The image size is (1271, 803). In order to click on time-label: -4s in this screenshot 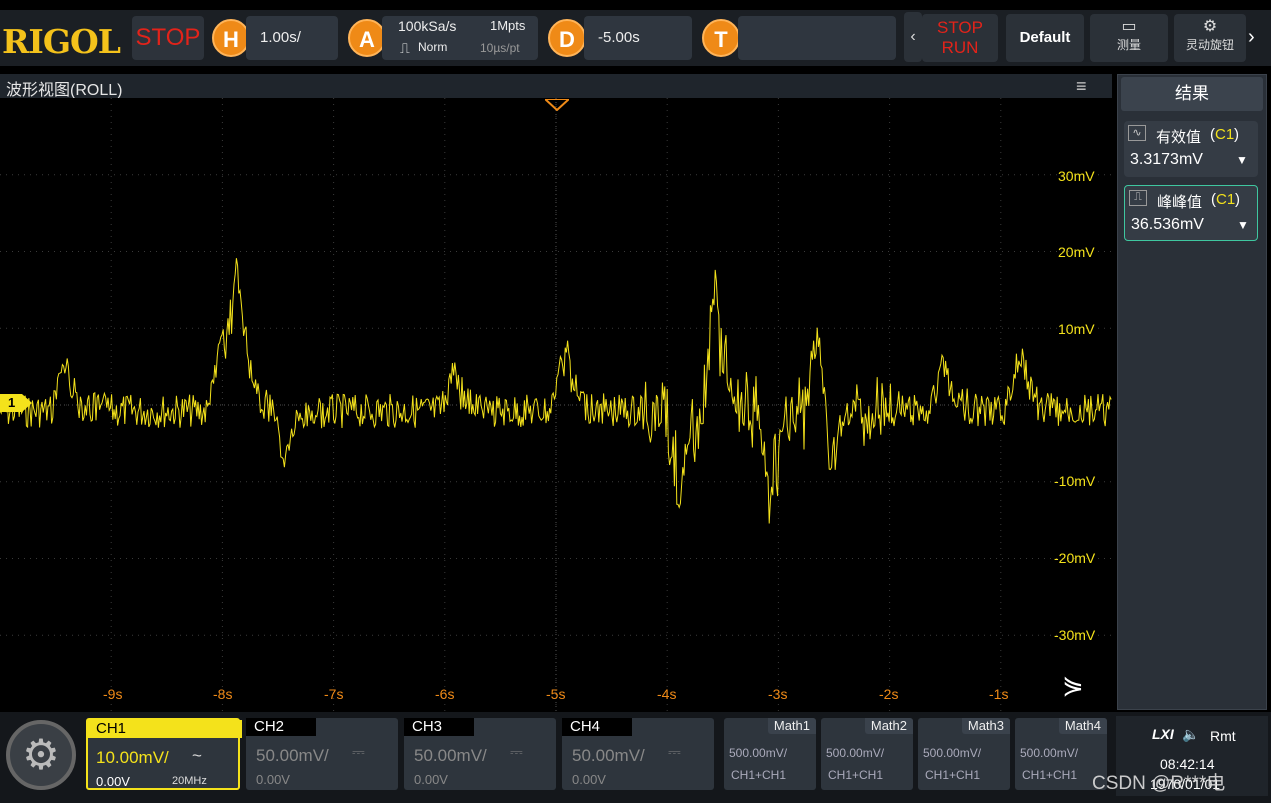, I will do `click(667, 694)`.